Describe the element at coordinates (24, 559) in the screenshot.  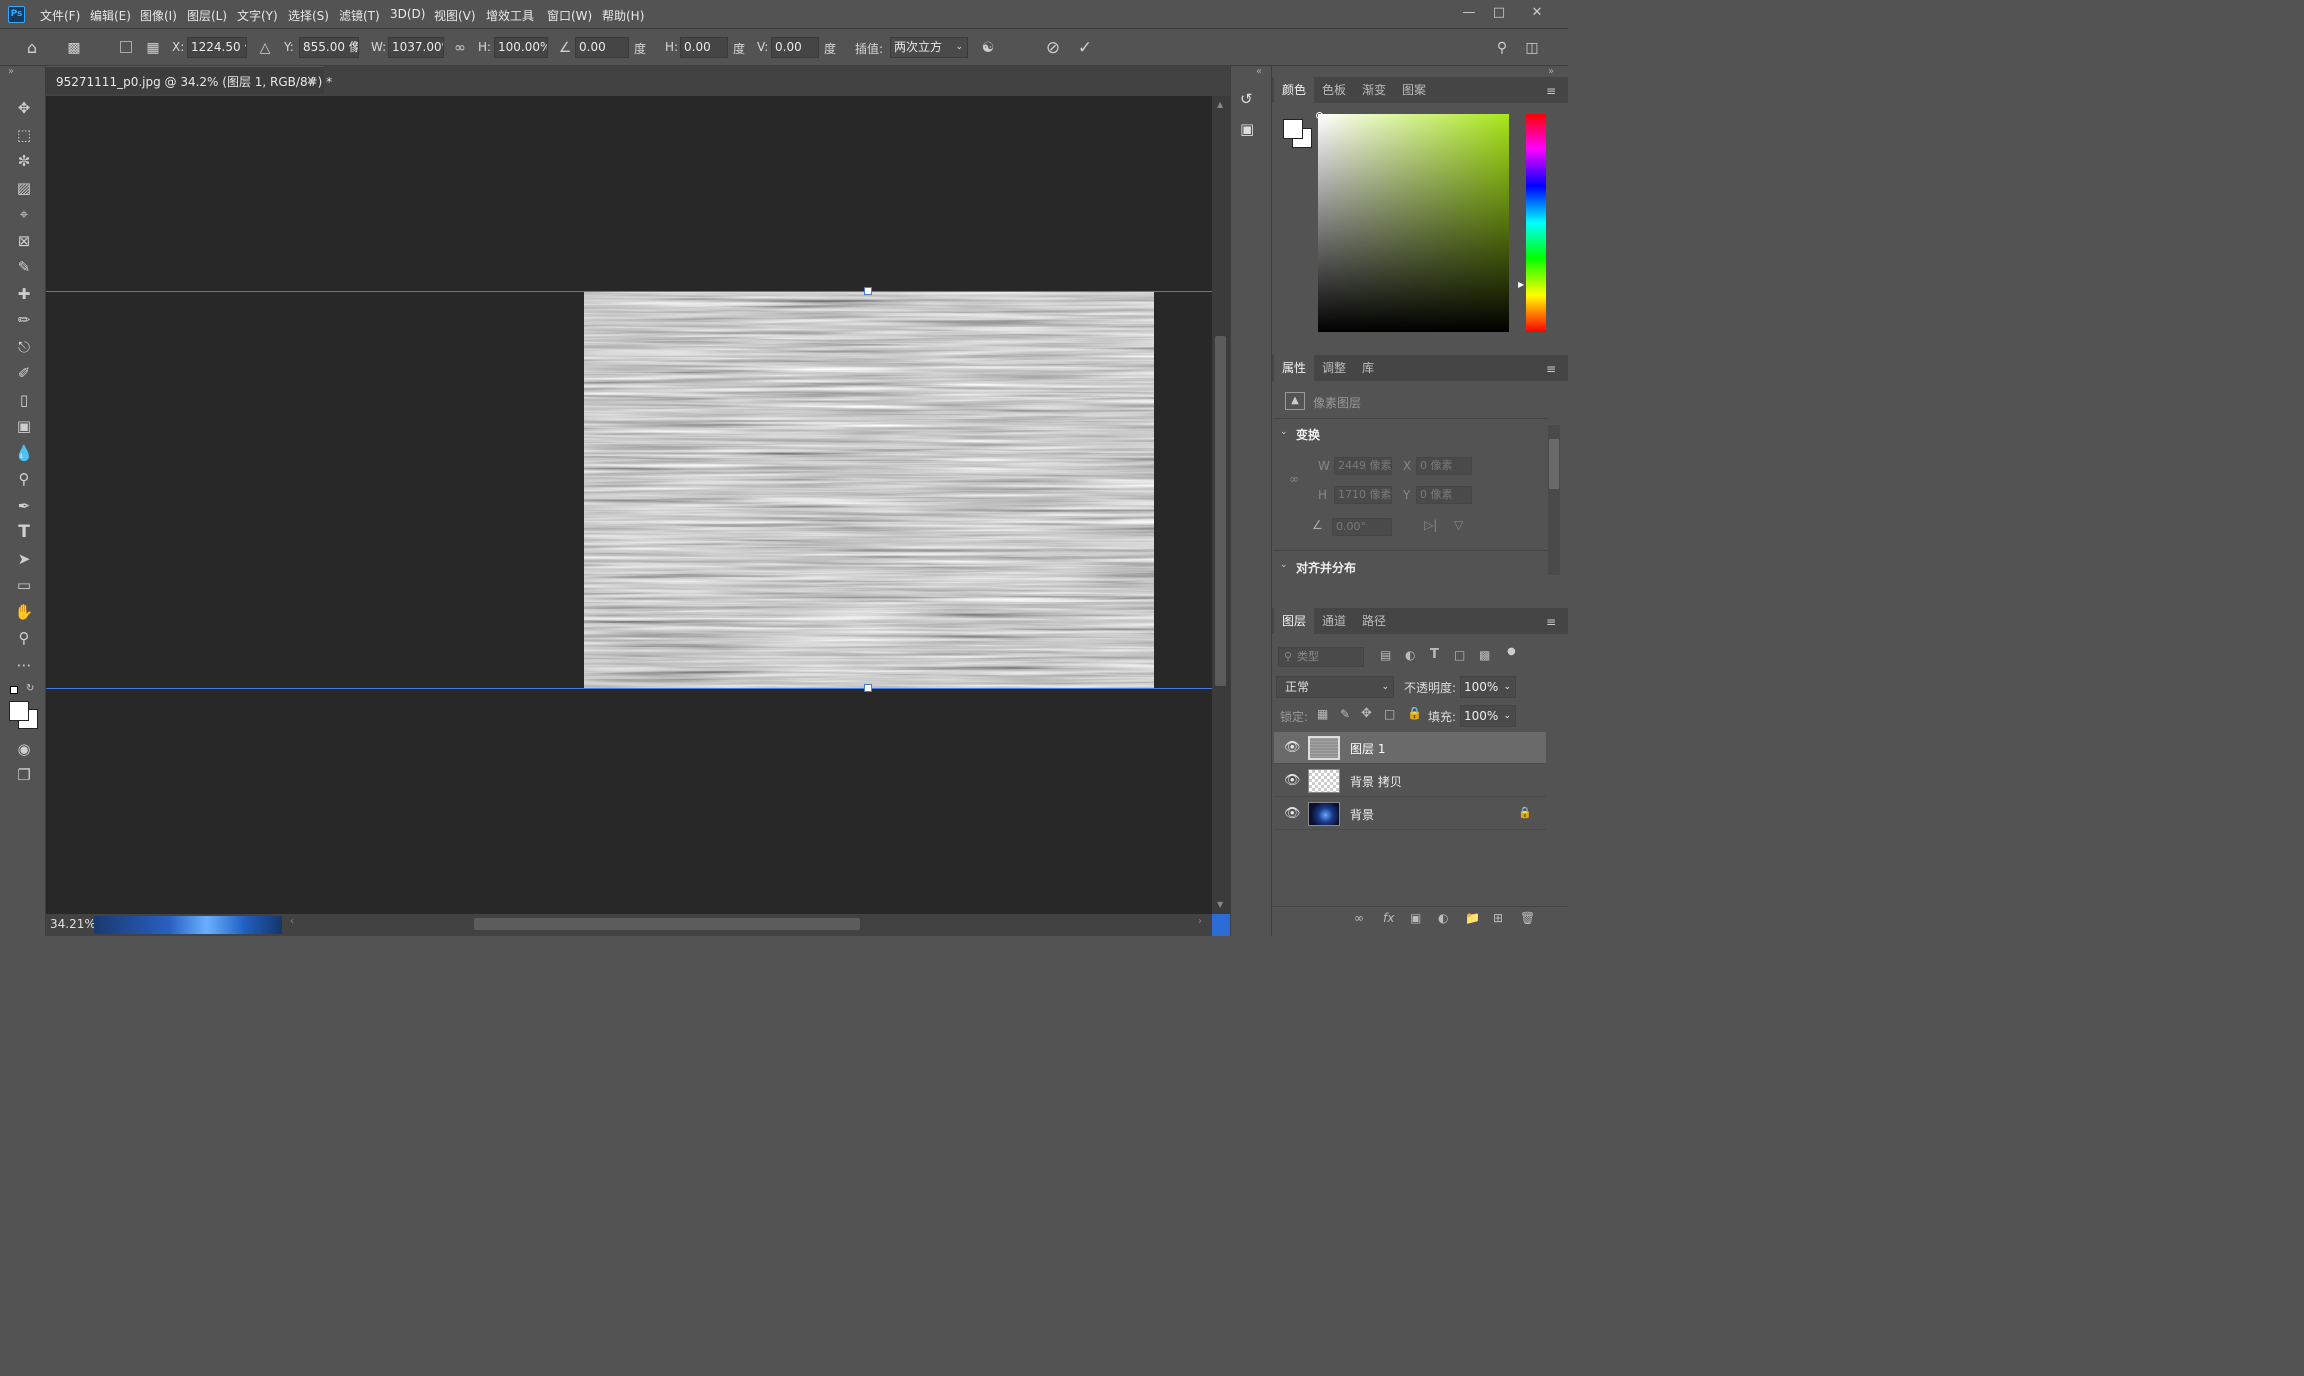
I see `path-select-tool-icon: ➤` at that location.